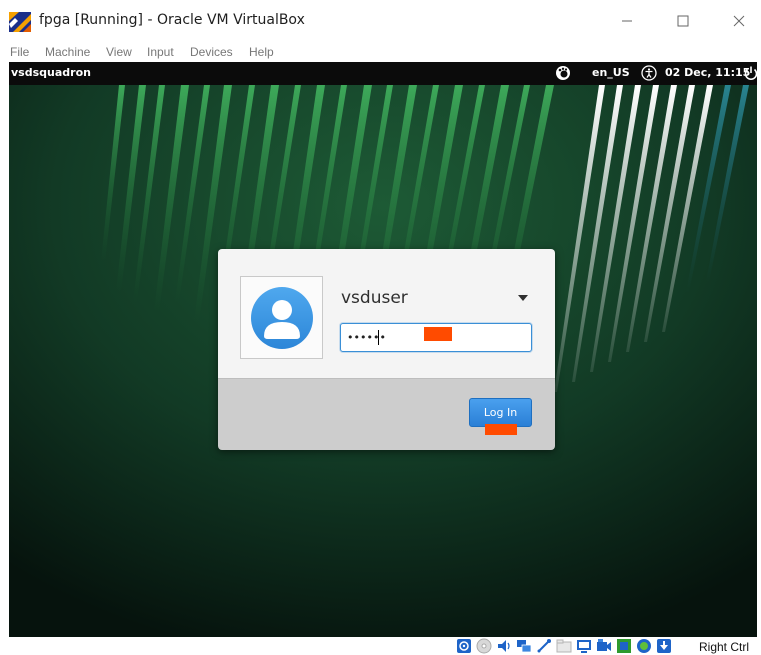 This screenshot has height=655, width=761. I want to click on accessibility-icon, so click(649, 73).